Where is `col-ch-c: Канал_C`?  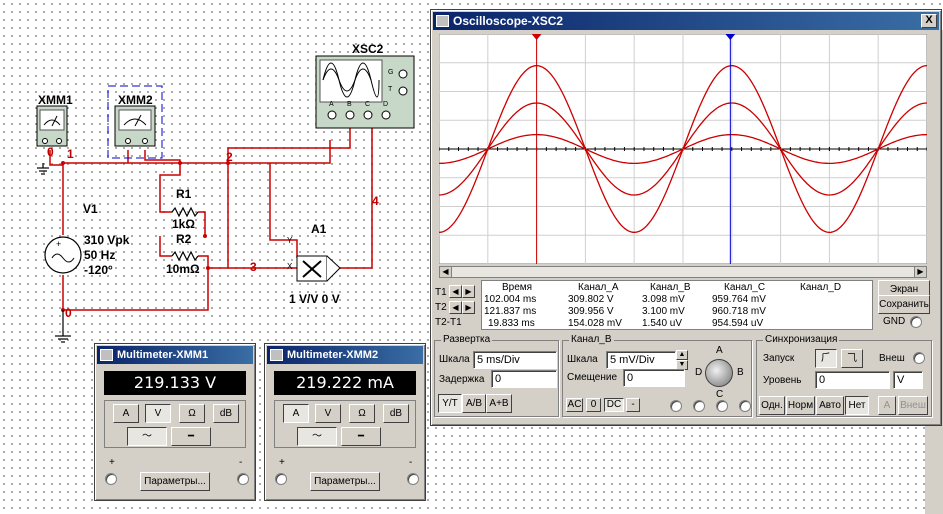 col-ch-c: Канал_C is located at coordinates (745, 287).